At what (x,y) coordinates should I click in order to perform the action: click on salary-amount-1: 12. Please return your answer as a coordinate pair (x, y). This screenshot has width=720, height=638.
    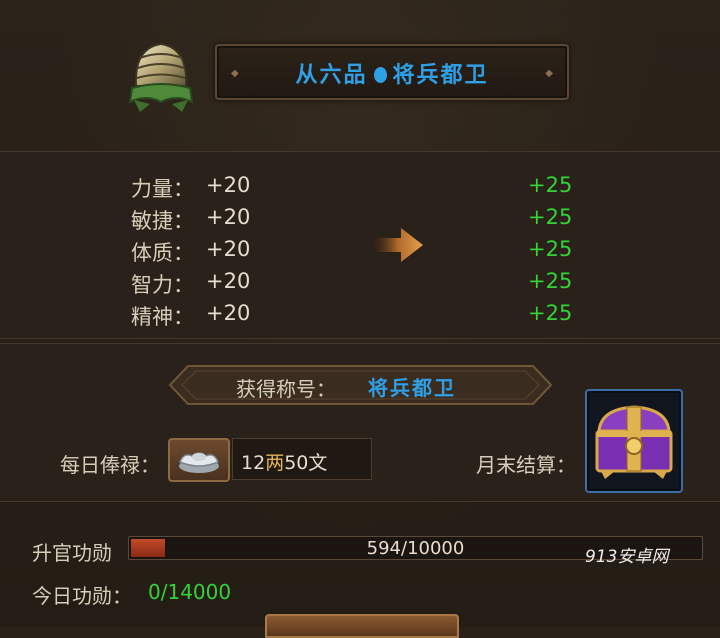
    Looking at the image, I should click on (253, 463).